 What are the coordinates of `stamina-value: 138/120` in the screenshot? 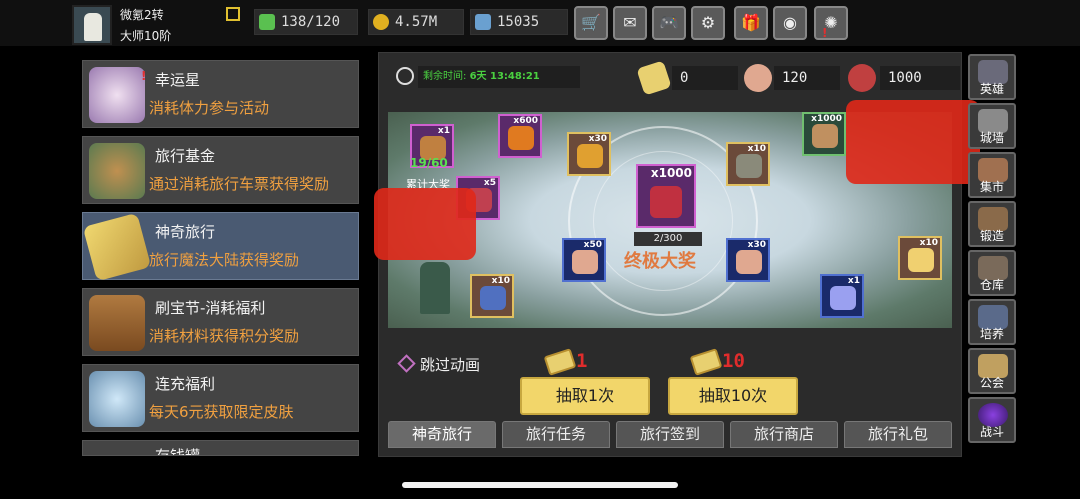 It's located at (311, 22).